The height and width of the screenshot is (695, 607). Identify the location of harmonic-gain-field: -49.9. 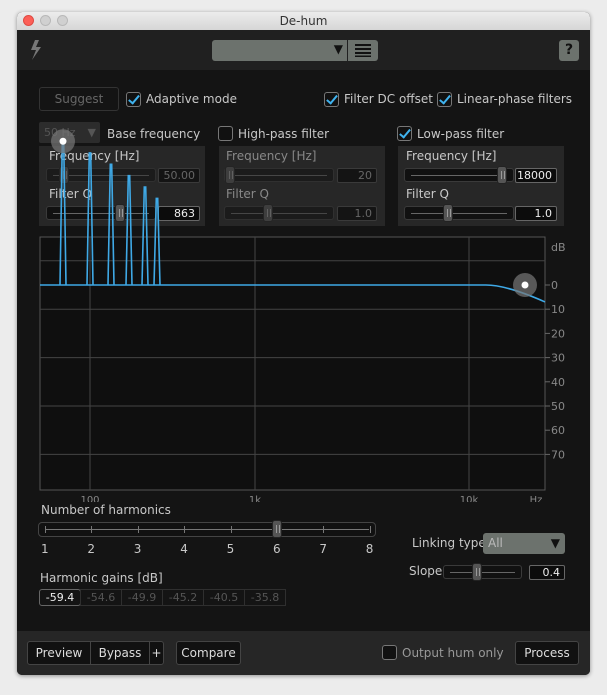
(142, 597).